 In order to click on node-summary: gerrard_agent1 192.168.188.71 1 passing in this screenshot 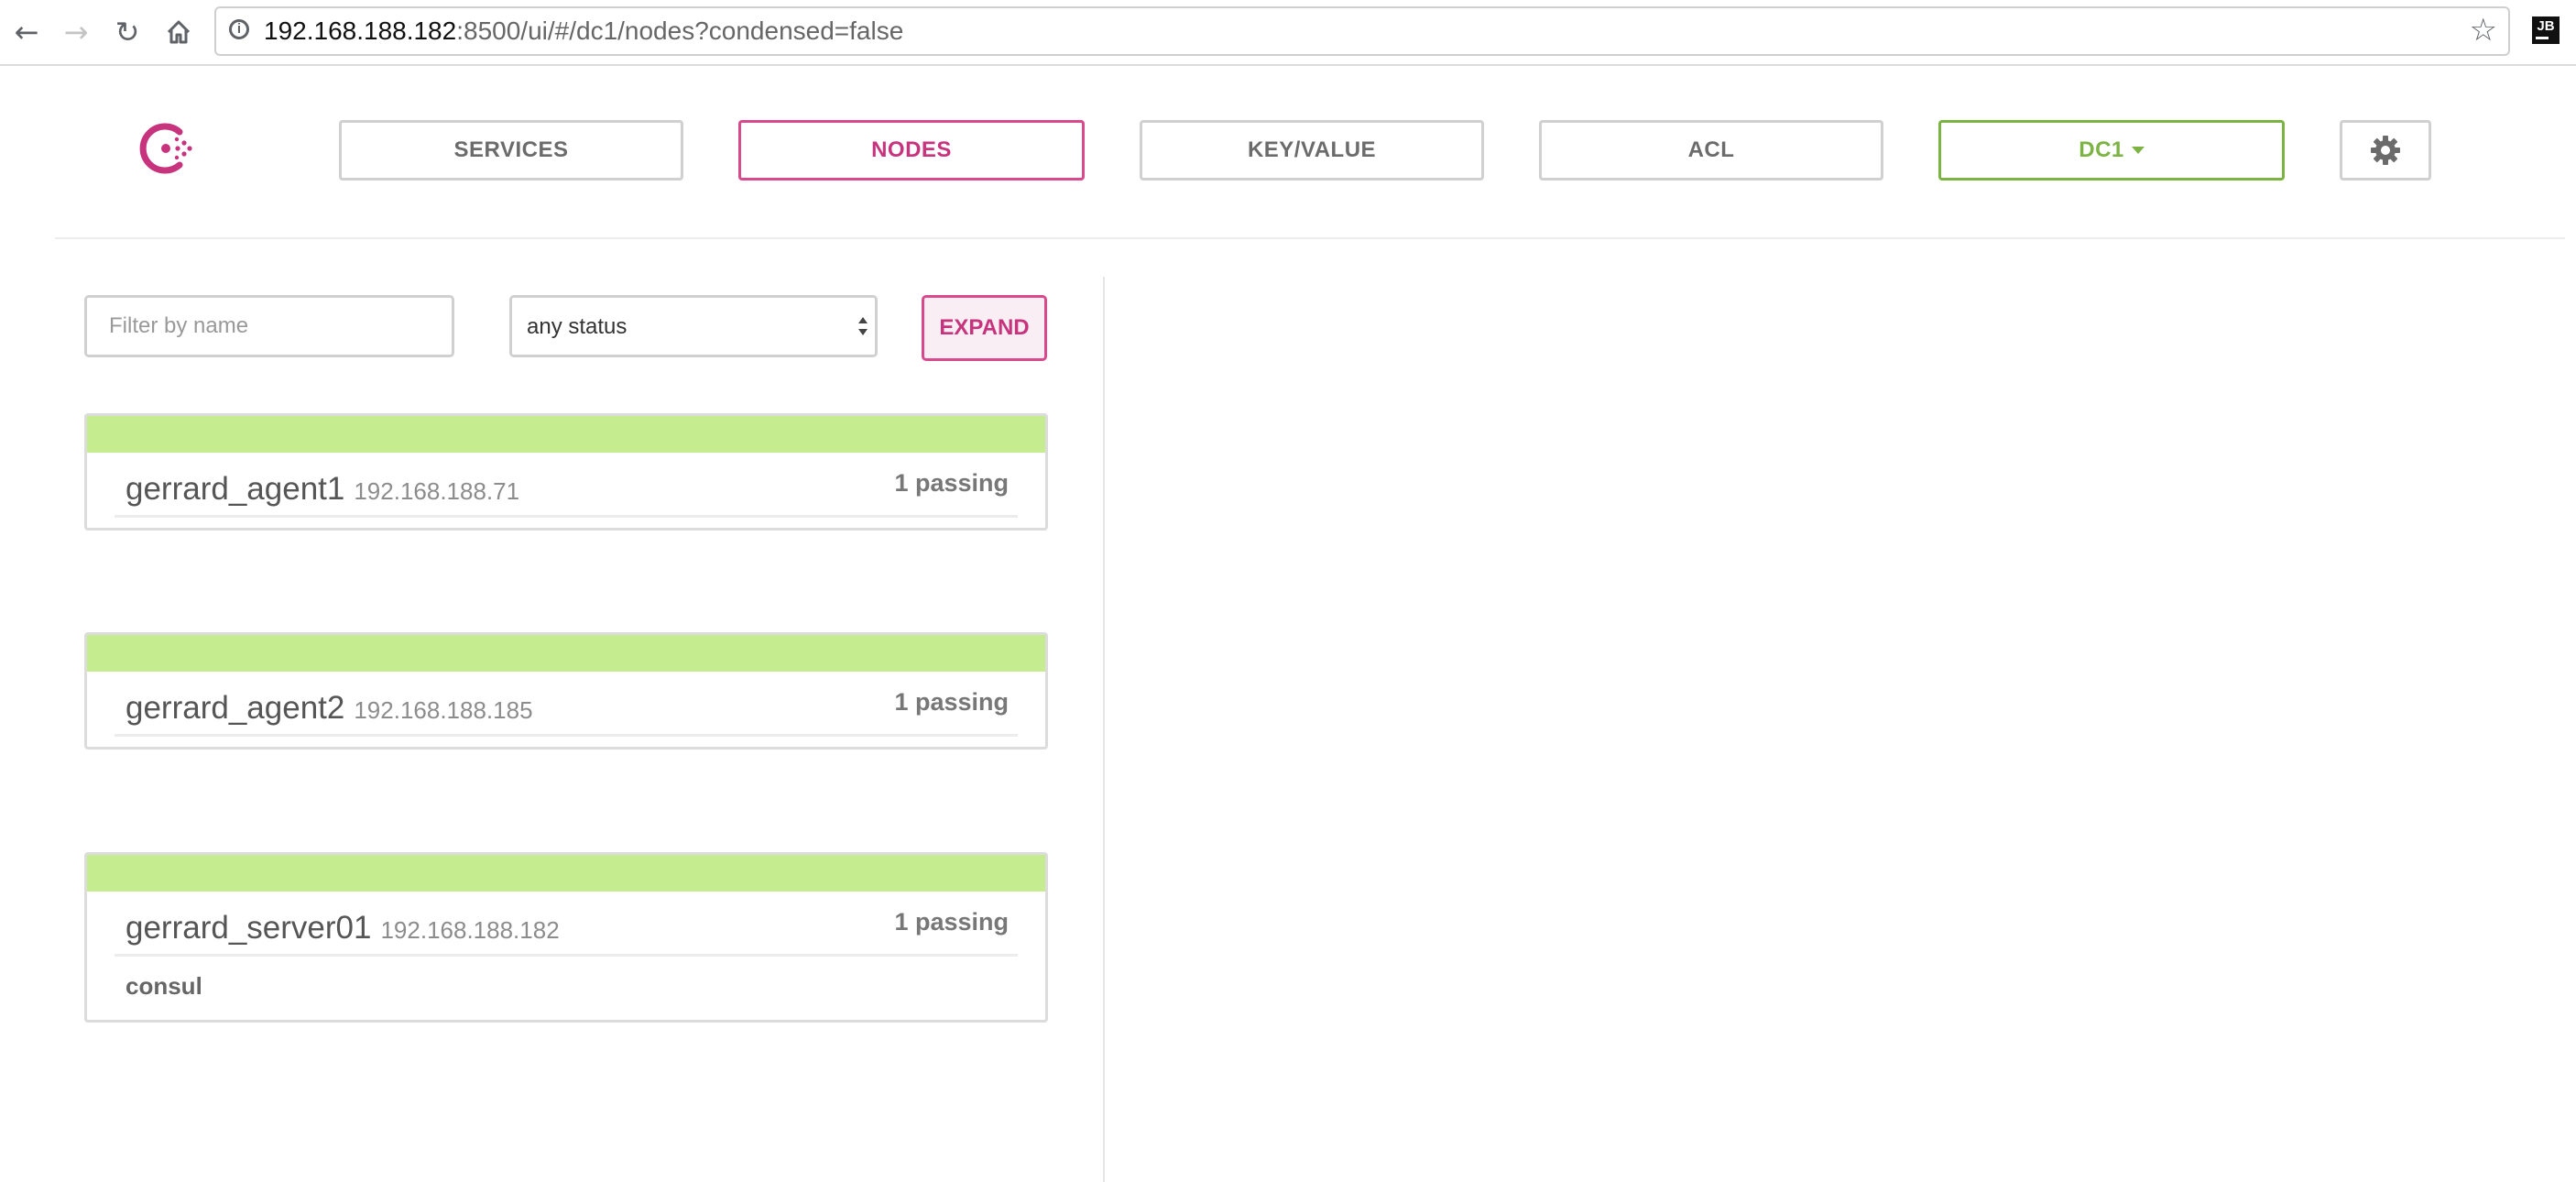, I will do `click(567, 486)`.